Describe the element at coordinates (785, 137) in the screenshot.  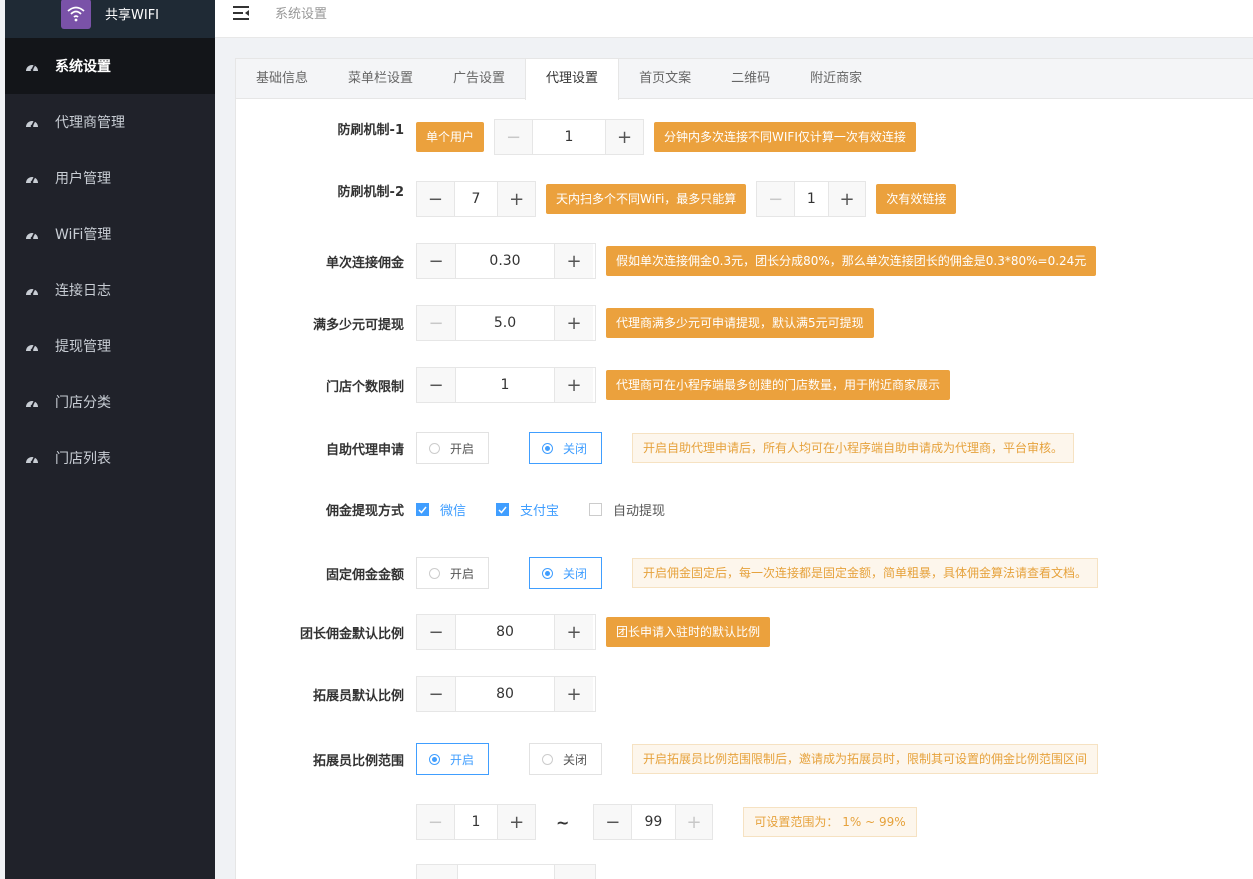
I see `anti-brush-1-tip: 分钟内多次连接不同WIFI仅计算一次有效连接` at that location.